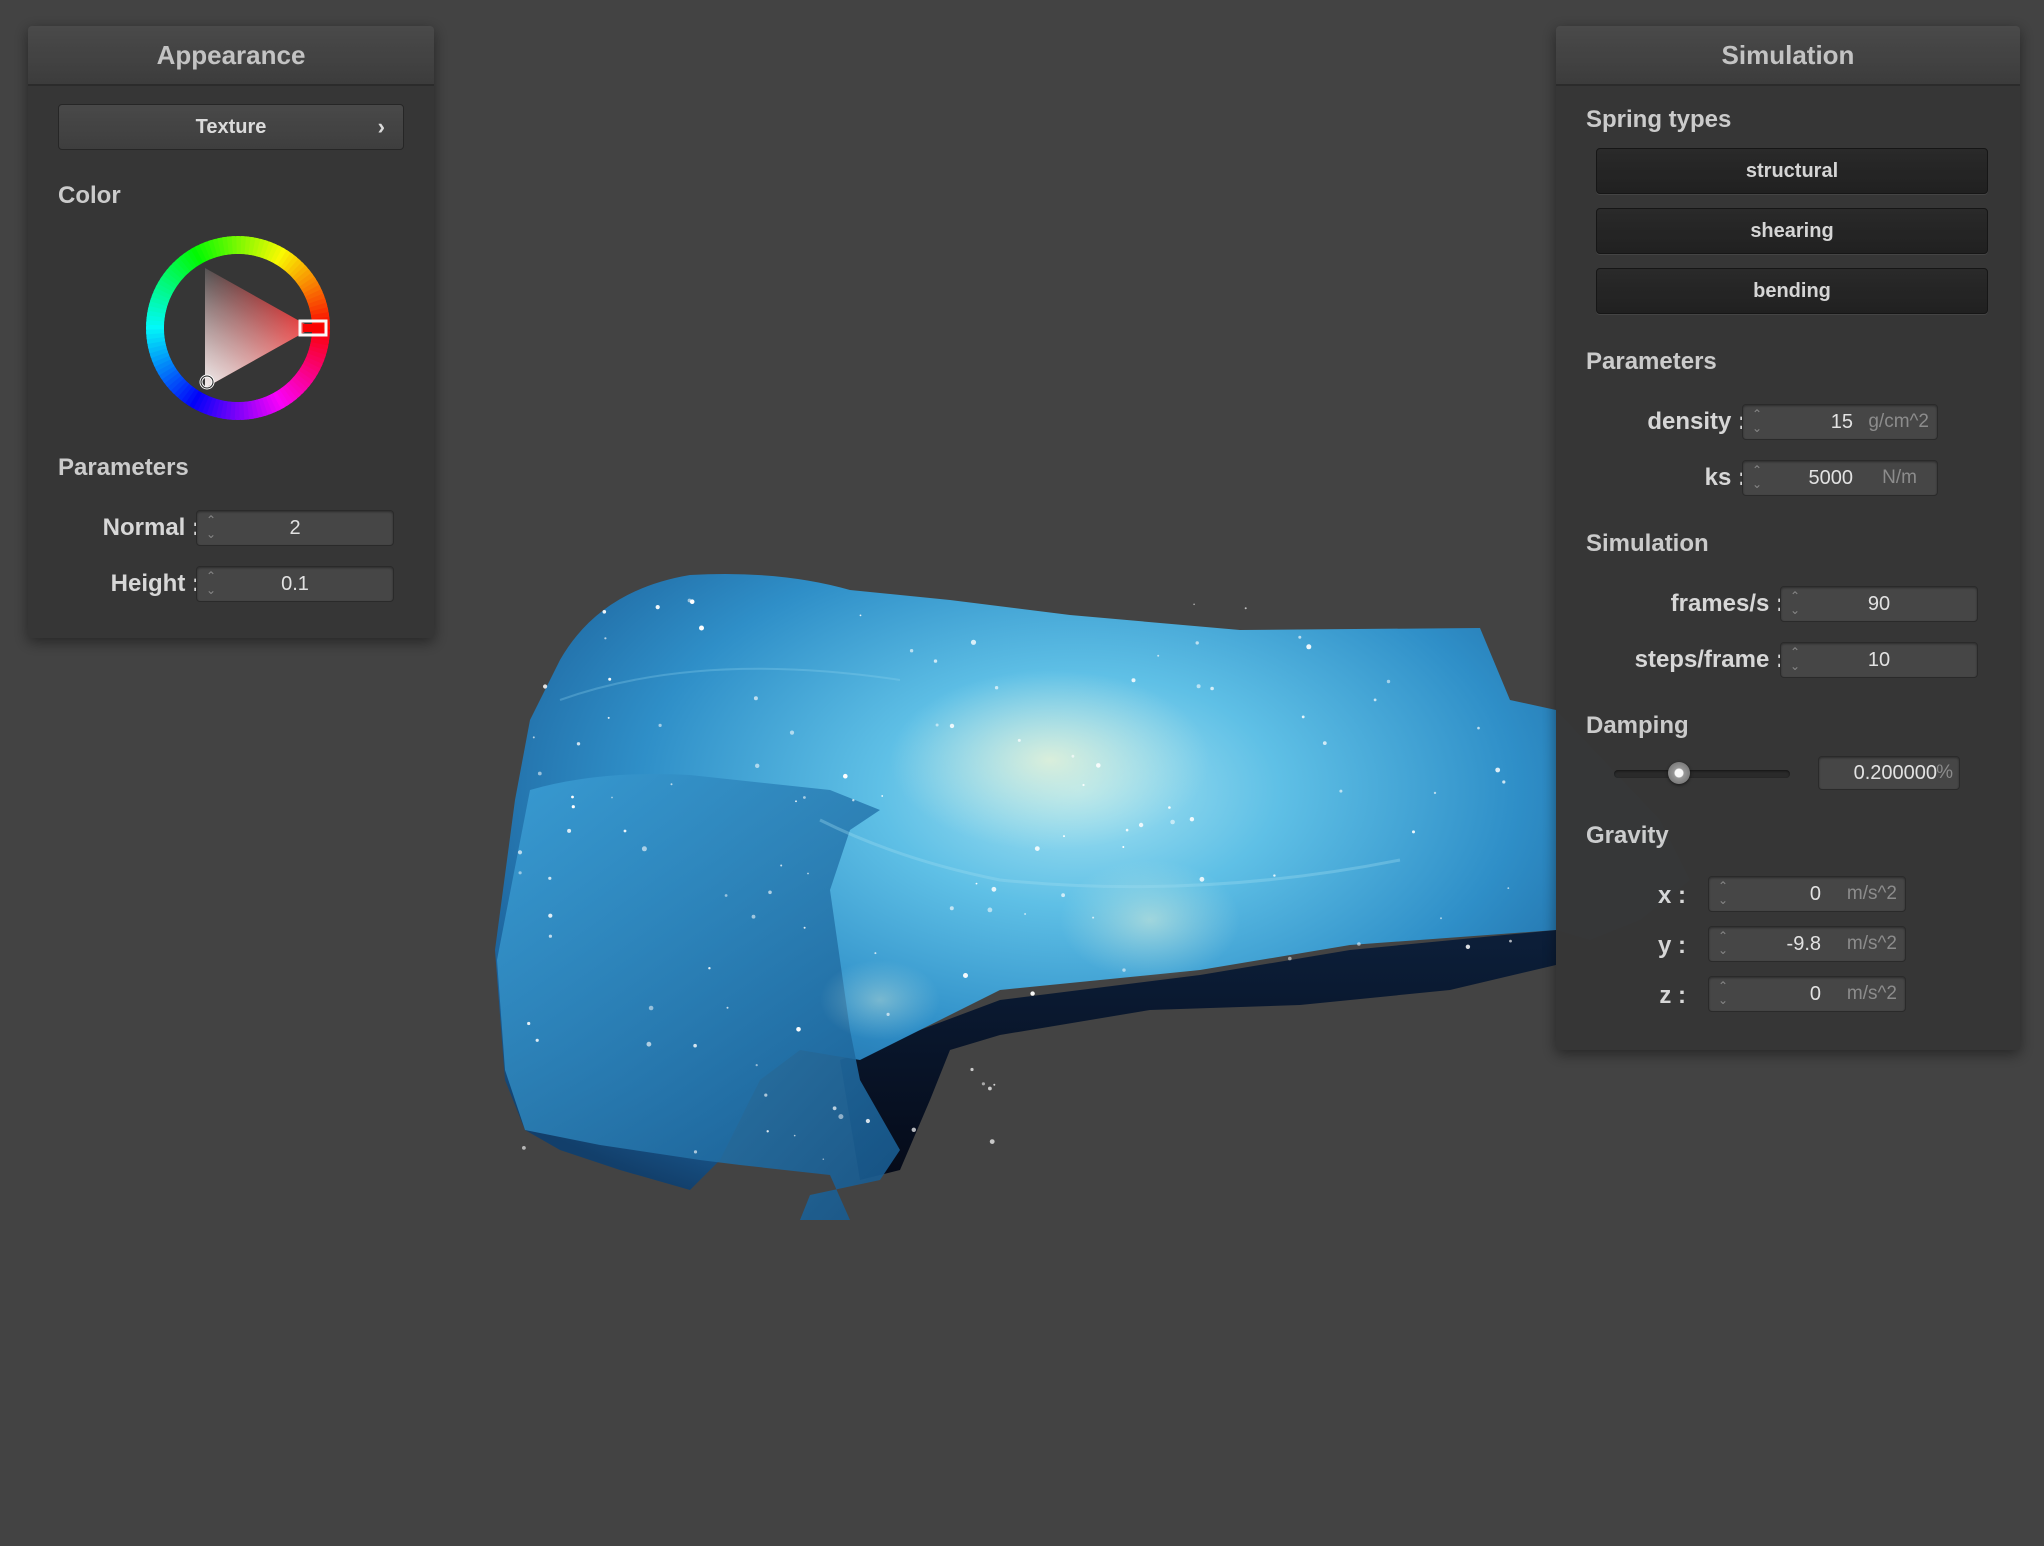 Image resolution: width=2044 pixels, height=1546 pixels. I want to click on gravity-x-field: ⌃ ⌄ 0 m/s^2, so click(1807, 894).